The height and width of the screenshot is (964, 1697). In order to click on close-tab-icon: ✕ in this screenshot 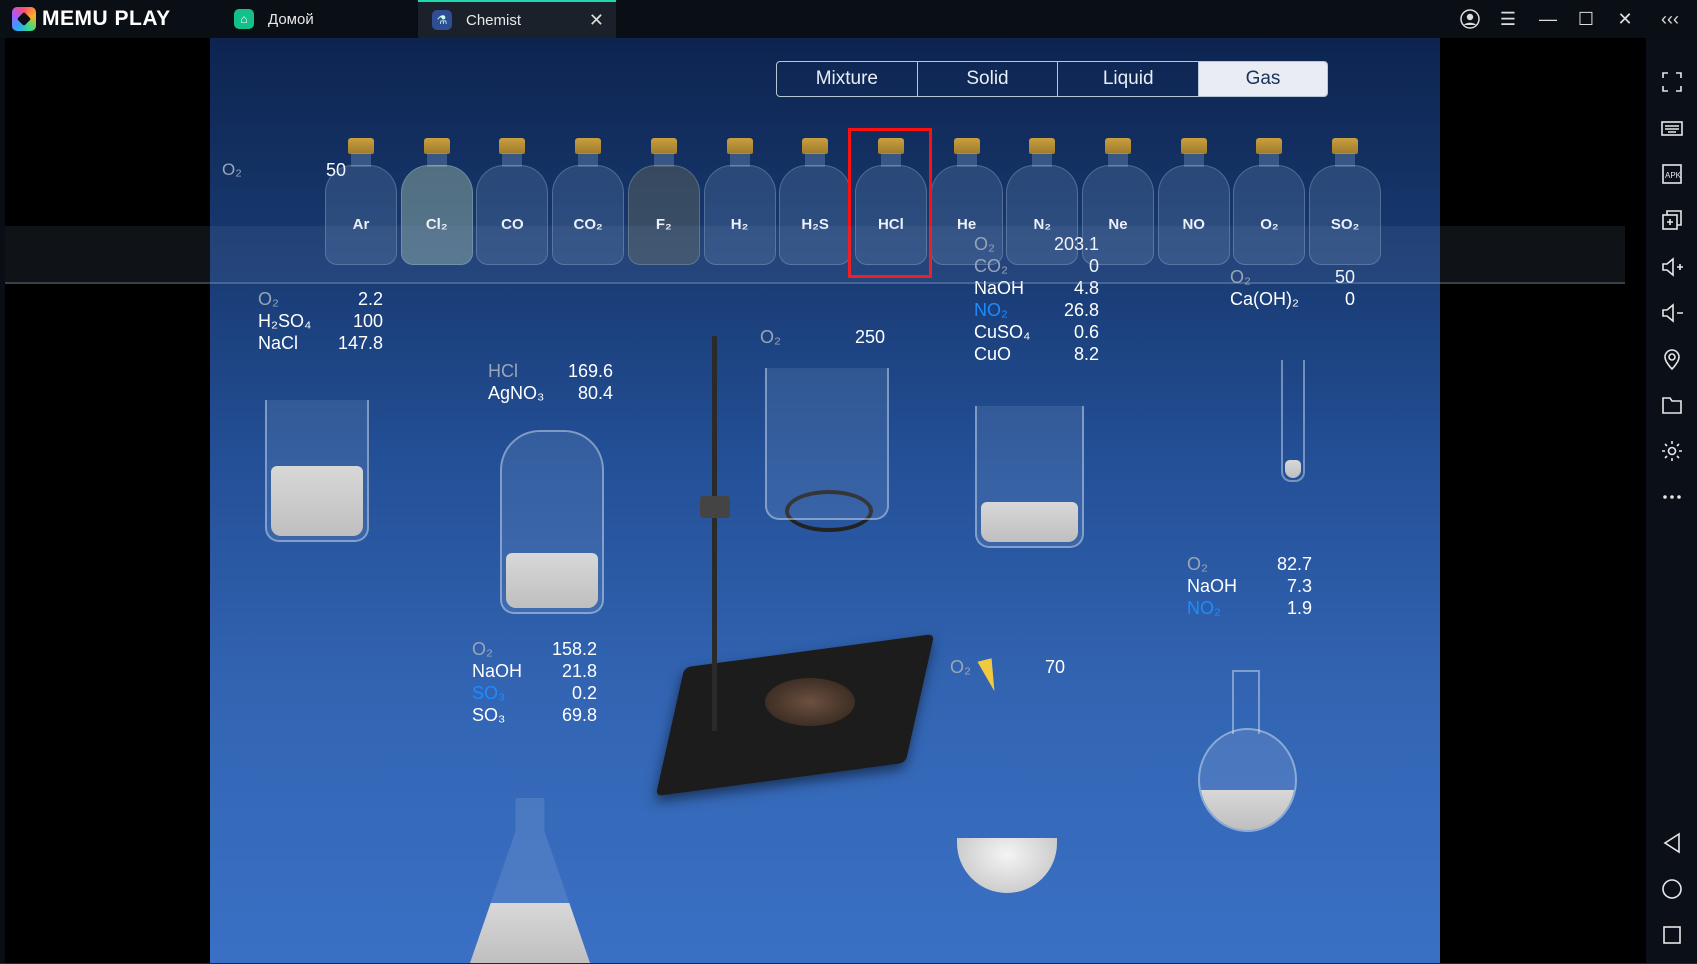, I will do `click(596, 20)`.